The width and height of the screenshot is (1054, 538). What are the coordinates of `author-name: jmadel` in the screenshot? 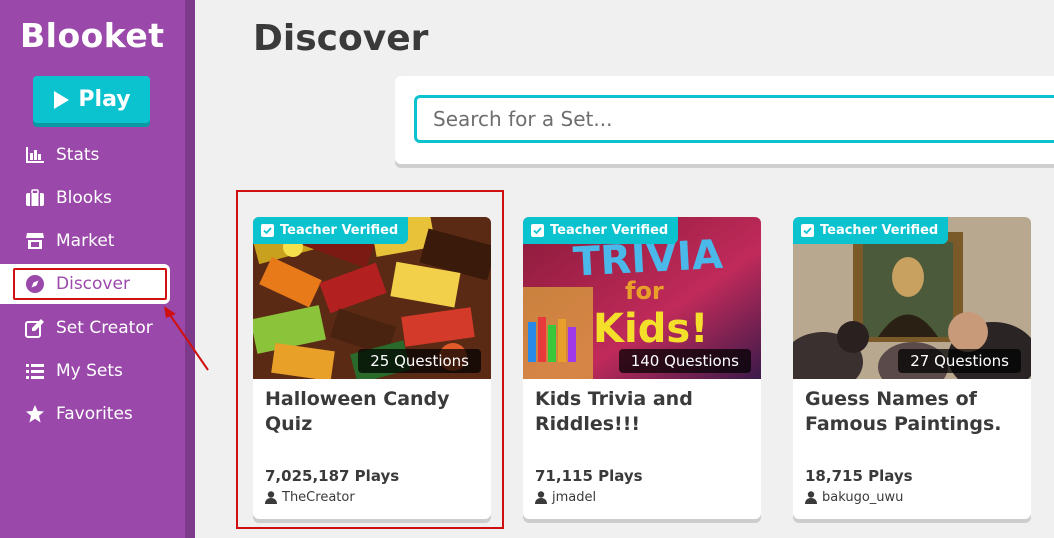 It's located at (574, 497).